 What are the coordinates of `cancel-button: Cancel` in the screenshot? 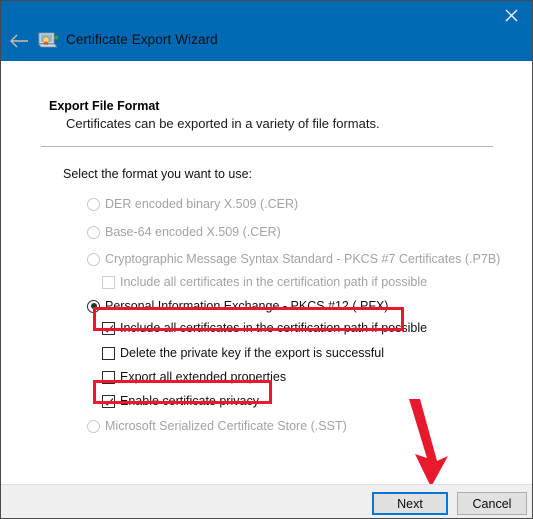 It's located at (492, 503).